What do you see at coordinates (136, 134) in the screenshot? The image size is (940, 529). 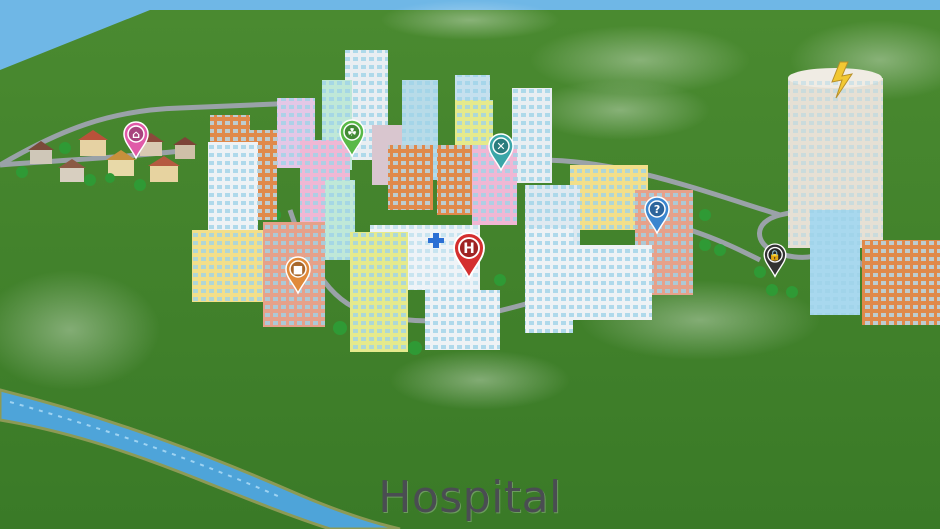 I see `home-pin-glyph: ⌂` at bounding box center [136, 134].